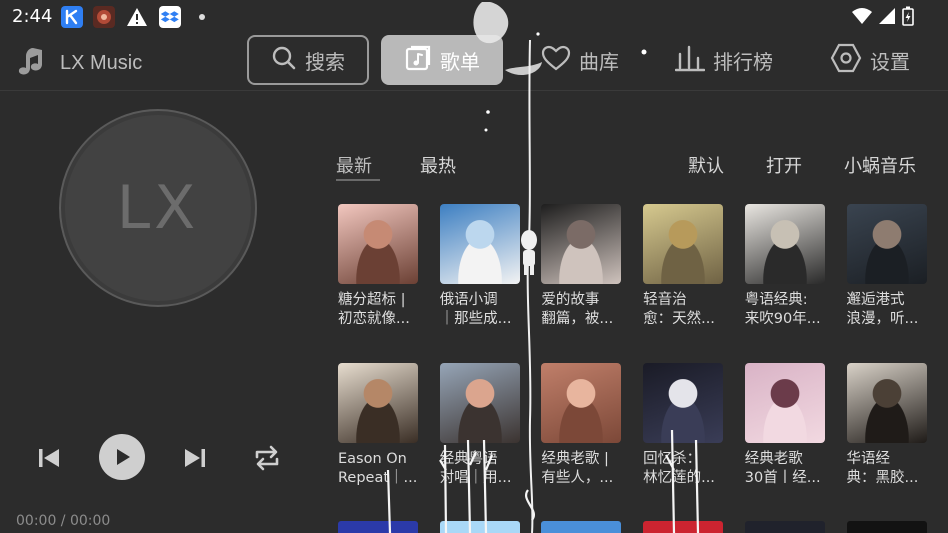 Image resolution: width=948 pixels, height=533 pixels. Describe the element at coordinates (460, 61) in the screenshot. I see `nav-songlist-label: 歌单` at that location.